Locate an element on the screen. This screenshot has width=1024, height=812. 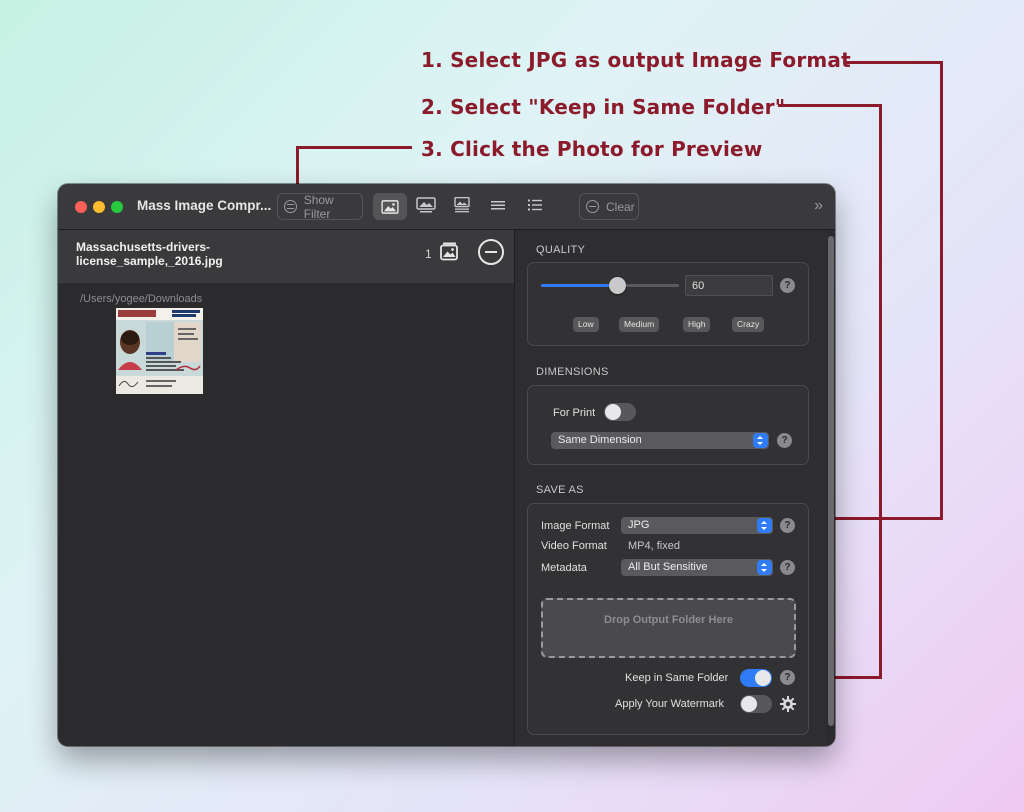
show-filter-label: Show Filter is located at coordinates (318, 206).